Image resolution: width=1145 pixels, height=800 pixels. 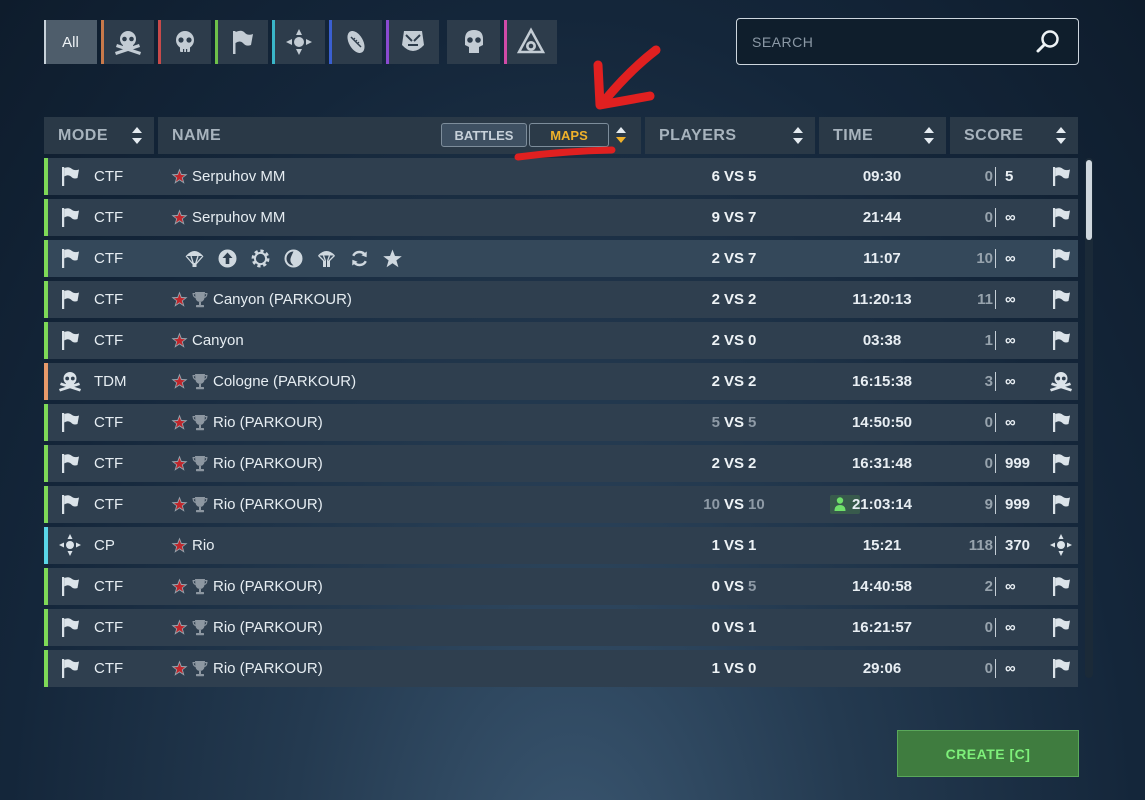 What do you see at coordinates (561, 217) in the screenshot?
I see `battle-row: CTF Serpuhov MM 9 VS 7 21:44 0 ∞` at bounding box center [561, 217].